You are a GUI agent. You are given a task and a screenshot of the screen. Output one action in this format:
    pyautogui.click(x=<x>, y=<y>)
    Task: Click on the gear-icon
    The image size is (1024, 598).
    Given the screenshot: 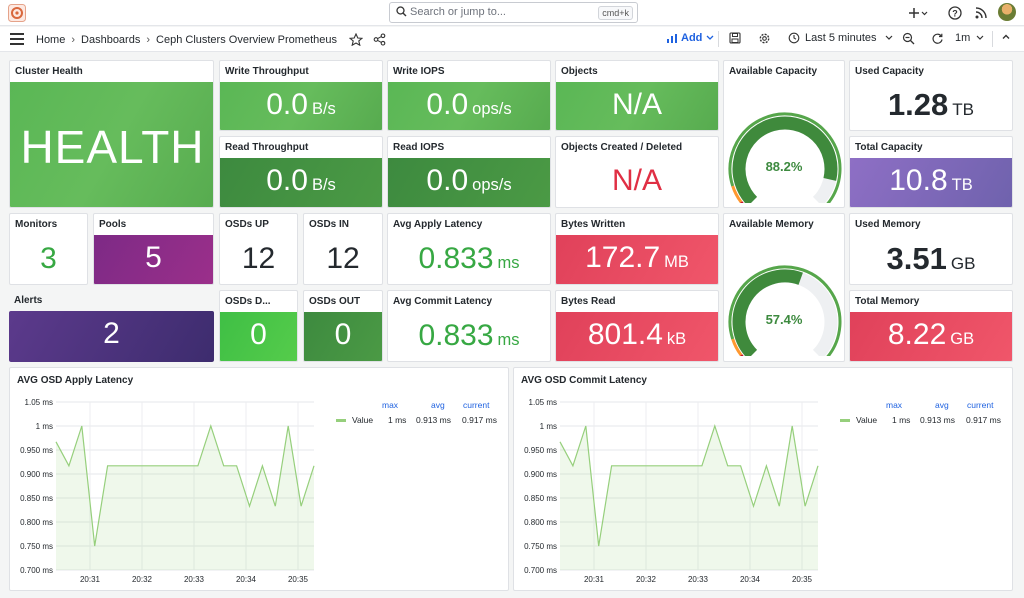 What is the action you would take?
    pyautogui.click(x=764, y=38)
    